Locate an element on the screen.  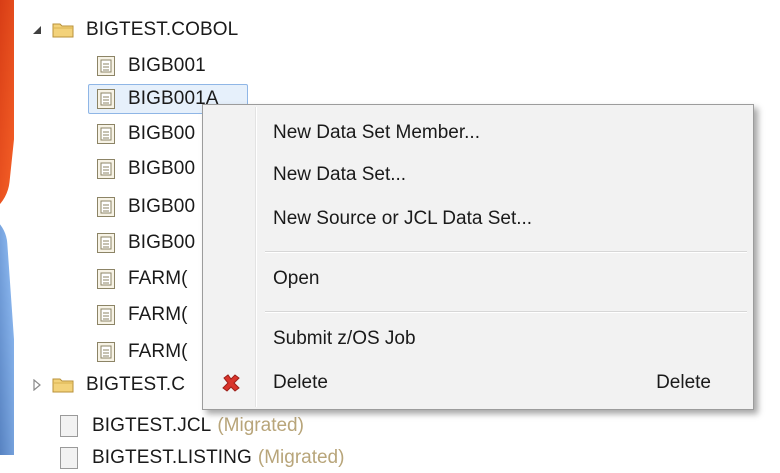
menu-item-label: Open is located at coordinates (296, 278).